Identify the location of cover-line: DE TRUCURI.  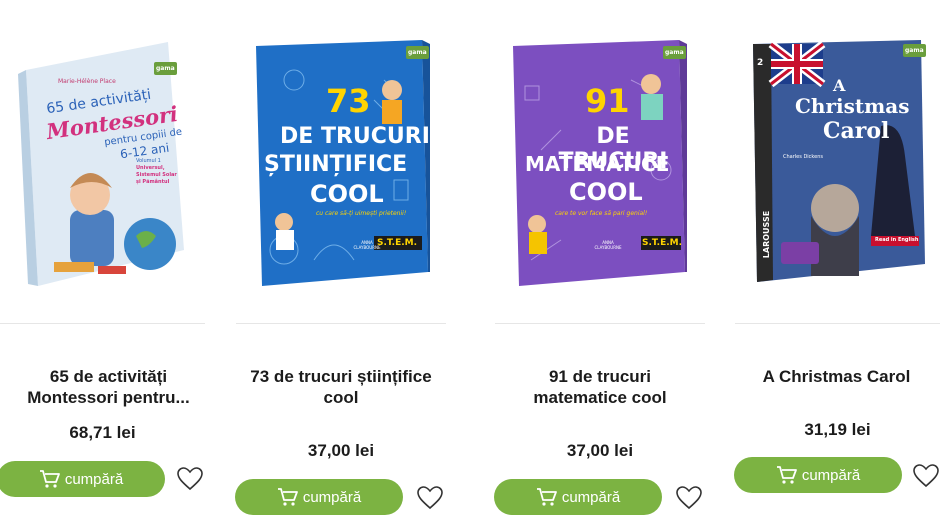
(355, 136).